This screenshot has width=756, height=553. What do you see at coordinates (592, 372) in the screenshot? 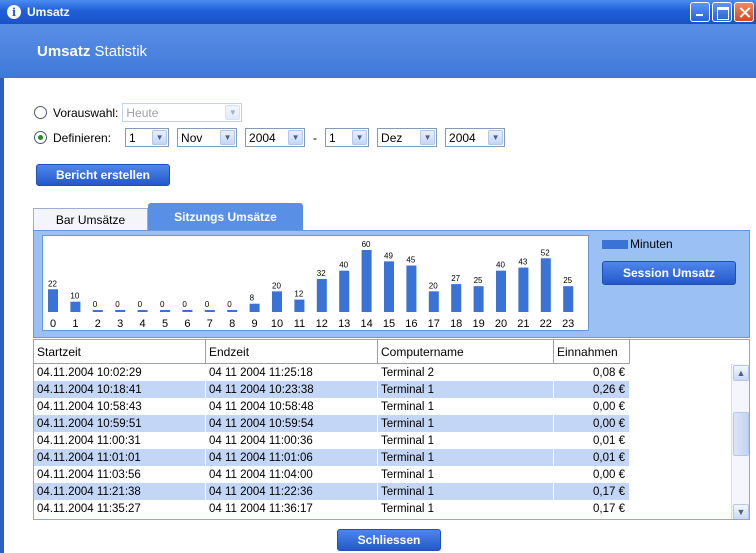
I see `cell-revenue: 0,08 €` at bounding box center [592, 372].